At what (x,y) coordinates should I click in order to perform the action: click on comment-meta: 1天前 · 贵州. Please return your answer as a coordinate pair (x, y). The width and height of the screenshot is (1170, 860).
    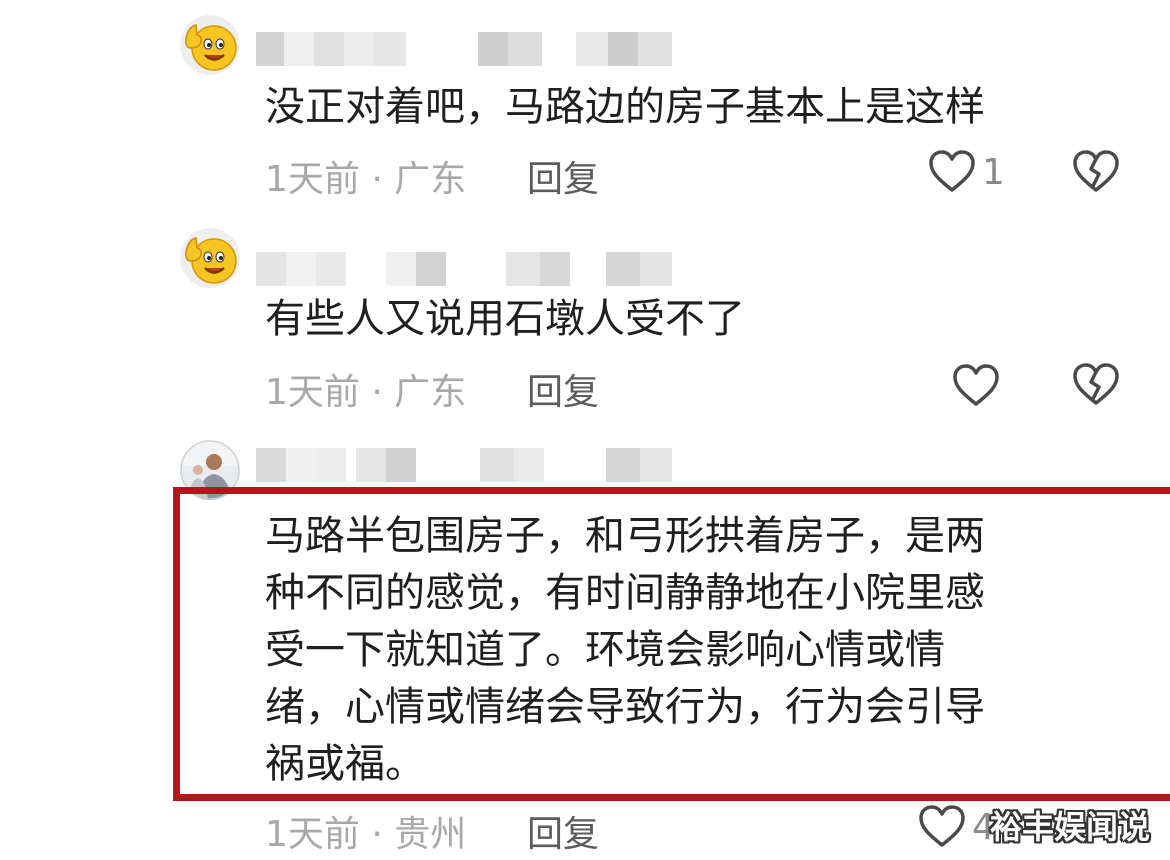
    Looking at the image, I should click on (365, 831).